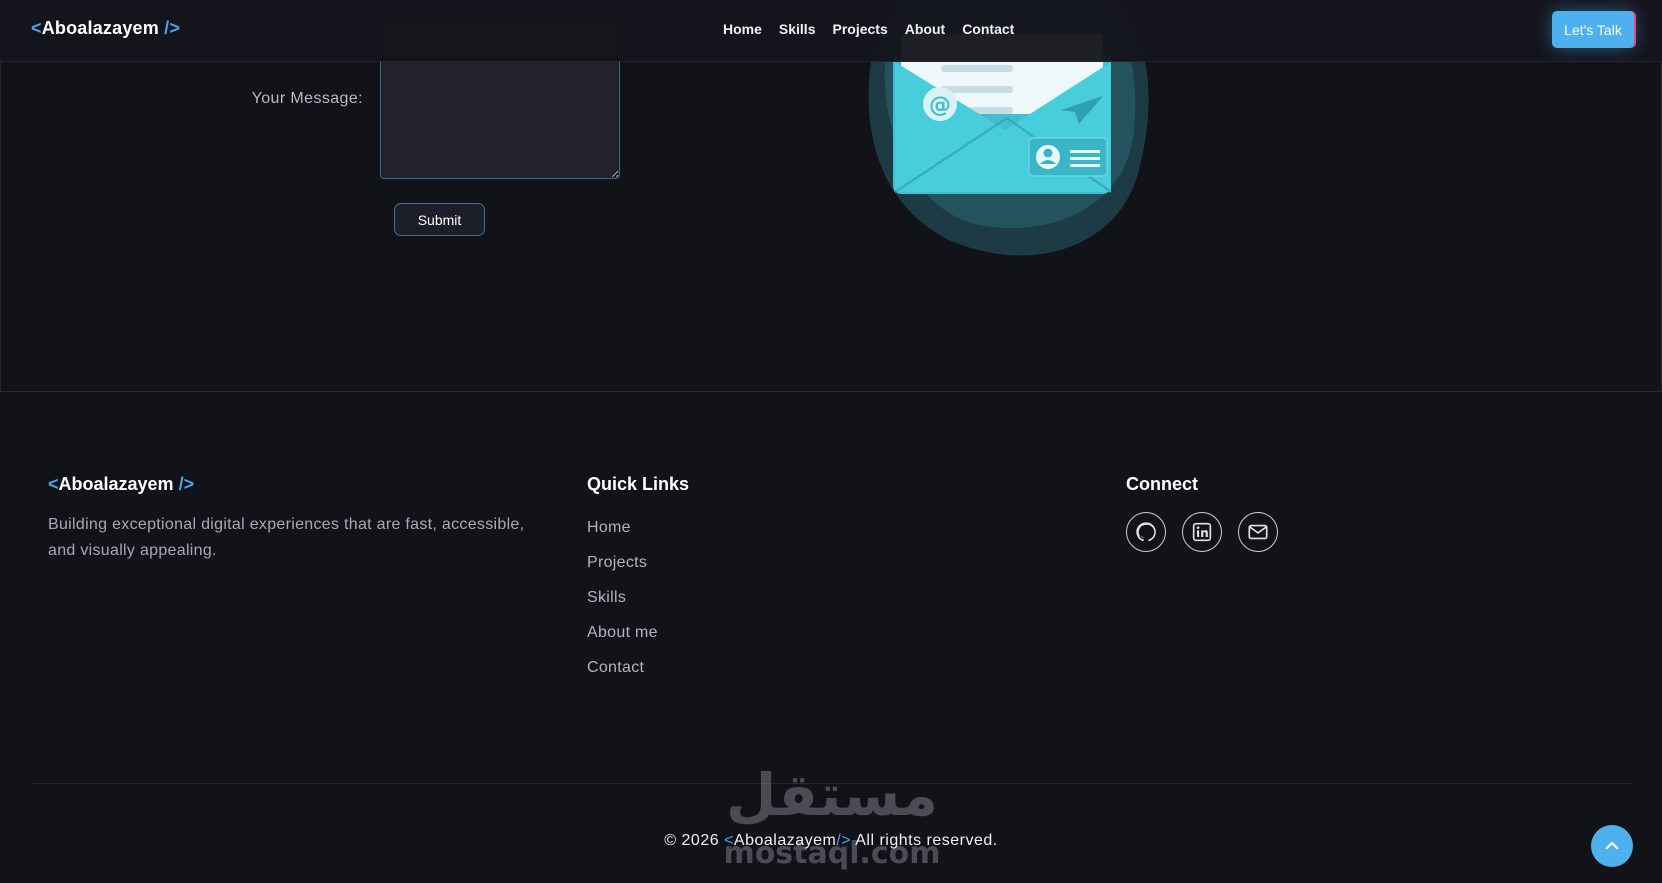 Image resolution: width=1662 pixels, height=883 pixels. Describe the element at coordinates (832, 796) in the screenshot. I see `watermark-arabic: مستقل` at that location.